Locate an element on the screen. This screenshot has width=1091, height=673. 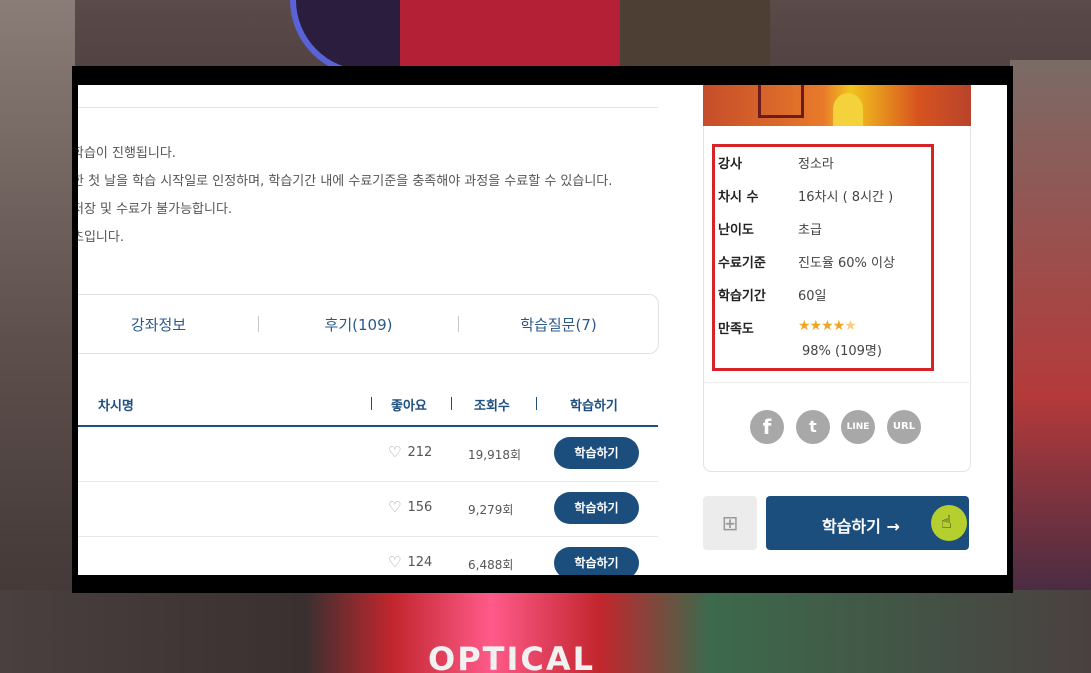
info-label: 차시 수 is located at coordinates (738, 197).